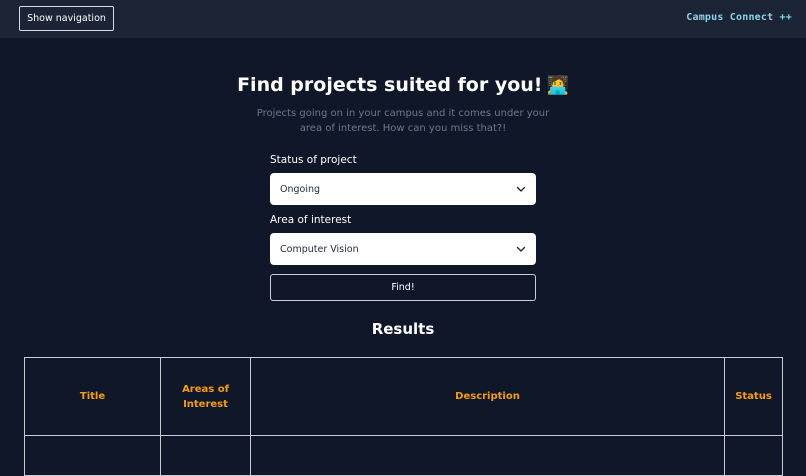  I want to click on technologist-emoji-icon: 🧑‍💻, so click(557, 85).